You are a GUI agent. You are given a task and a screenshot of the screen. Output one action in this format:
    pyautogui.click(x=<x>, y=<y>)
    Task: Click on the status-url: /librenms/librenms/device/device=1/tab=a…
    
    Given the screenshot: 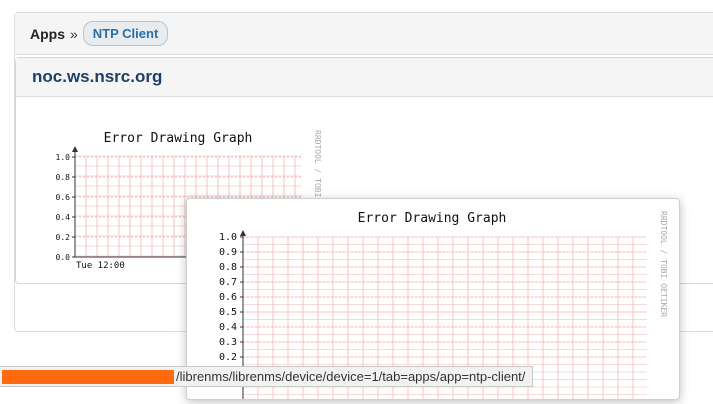 What is the action you would take?
    pyautogui.click(x=351, y=376)
    